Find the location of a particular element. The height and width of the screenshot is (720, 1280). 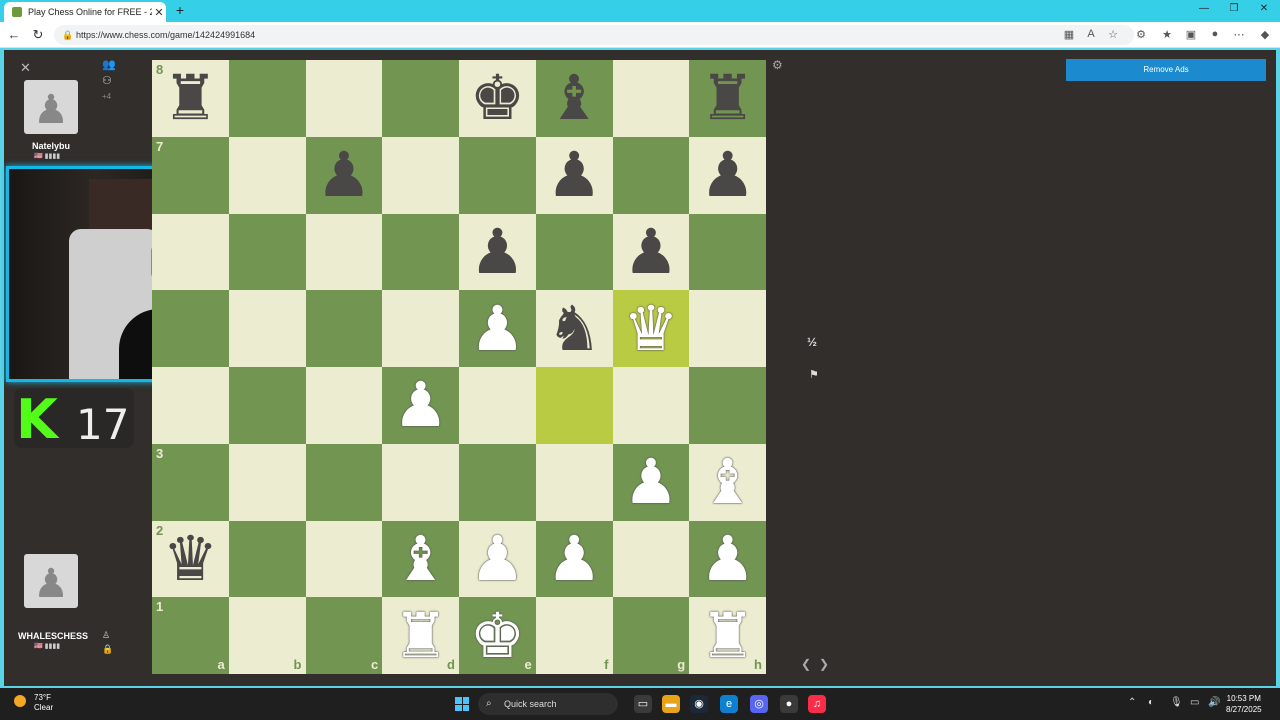

top-player-avatar: ♟ is located at coordinates (51, 107).